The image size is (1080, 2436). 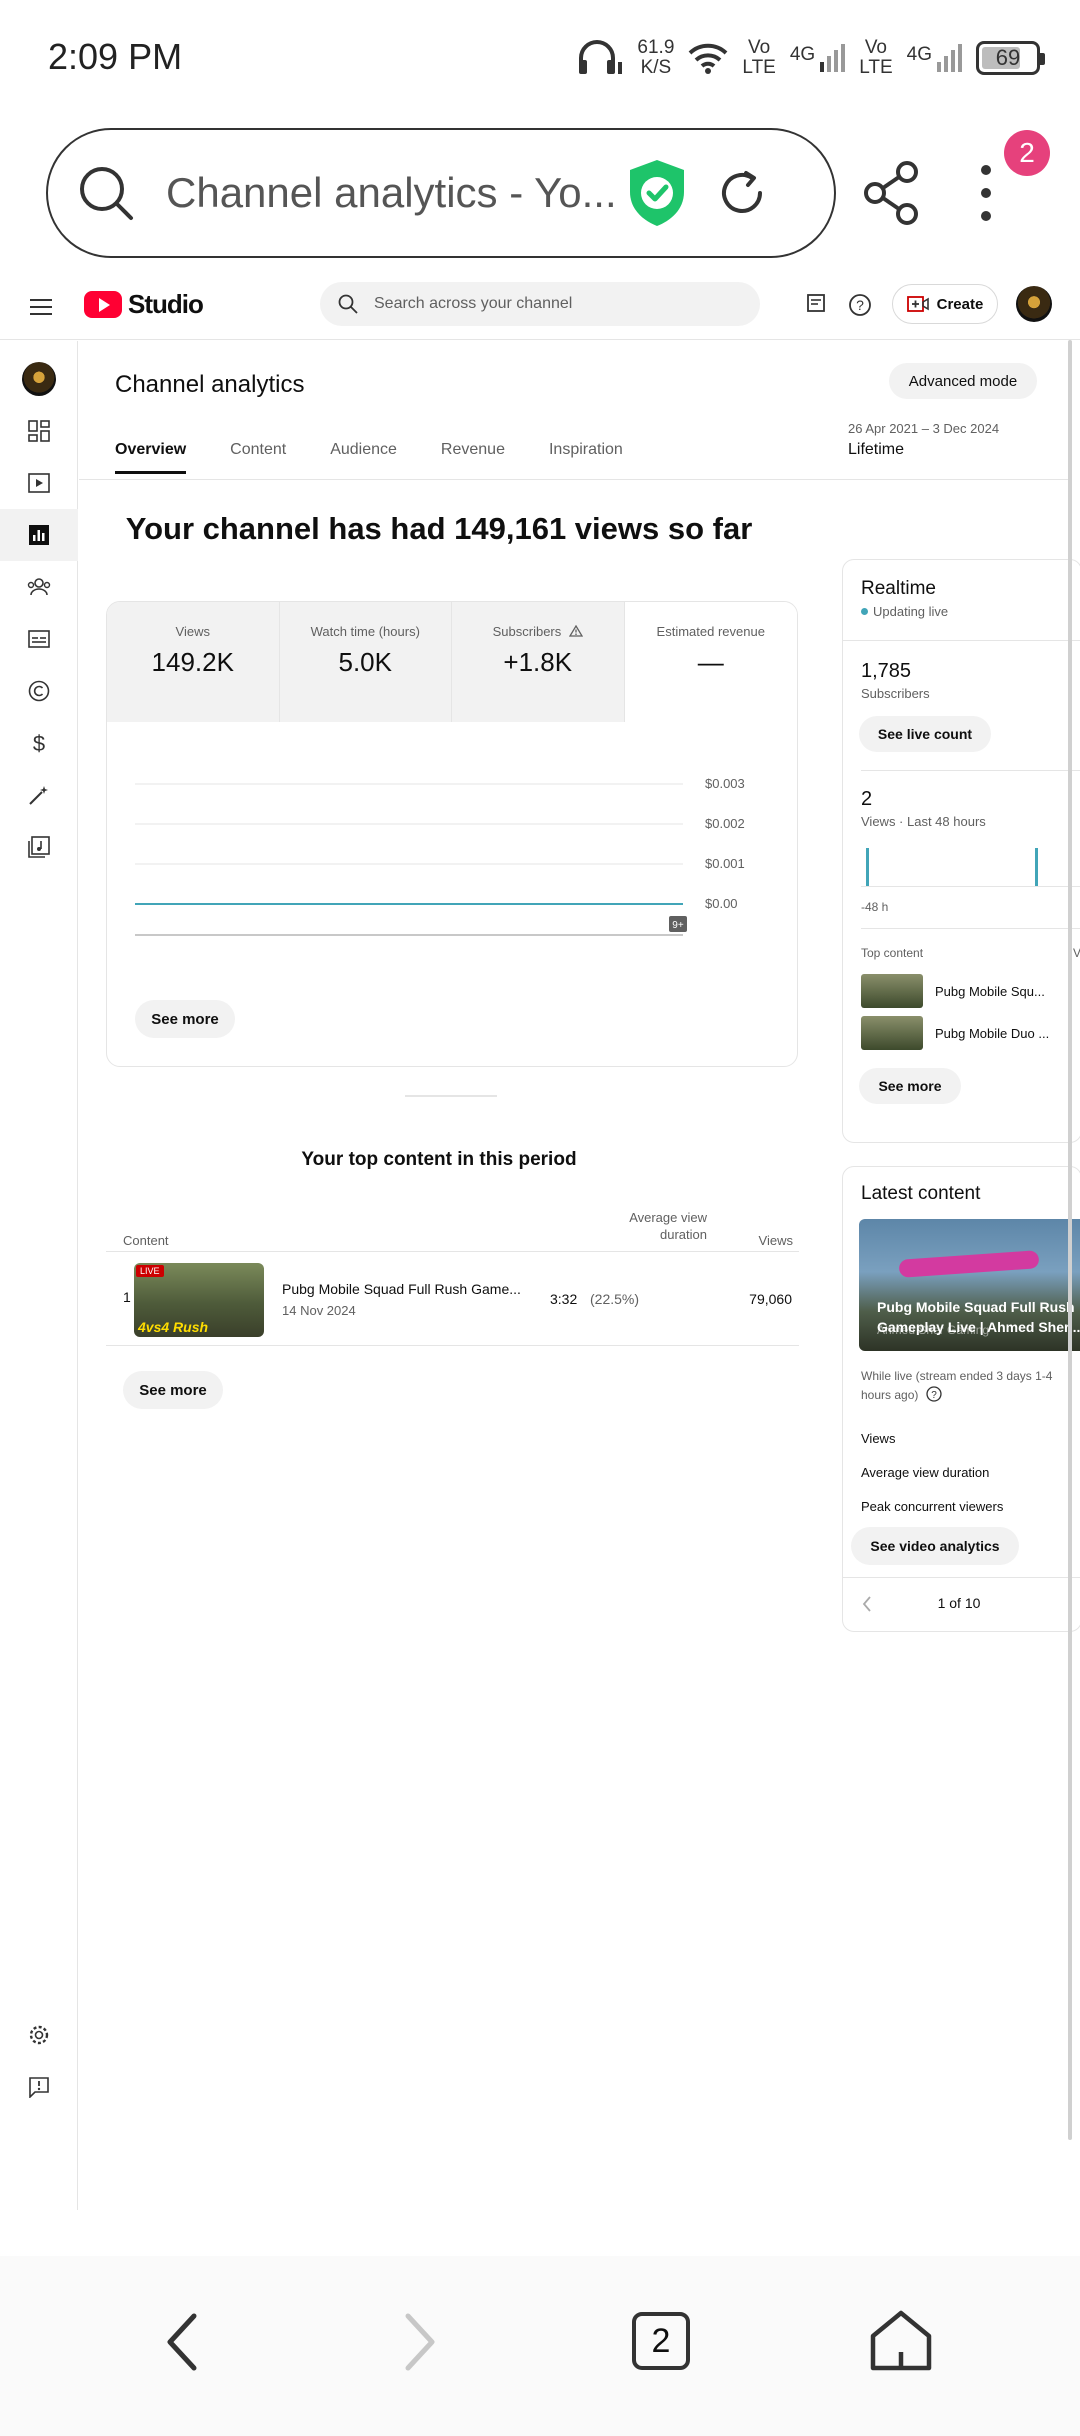 I want to click on sidebar-item-settings, so click(x=39, y=2035).